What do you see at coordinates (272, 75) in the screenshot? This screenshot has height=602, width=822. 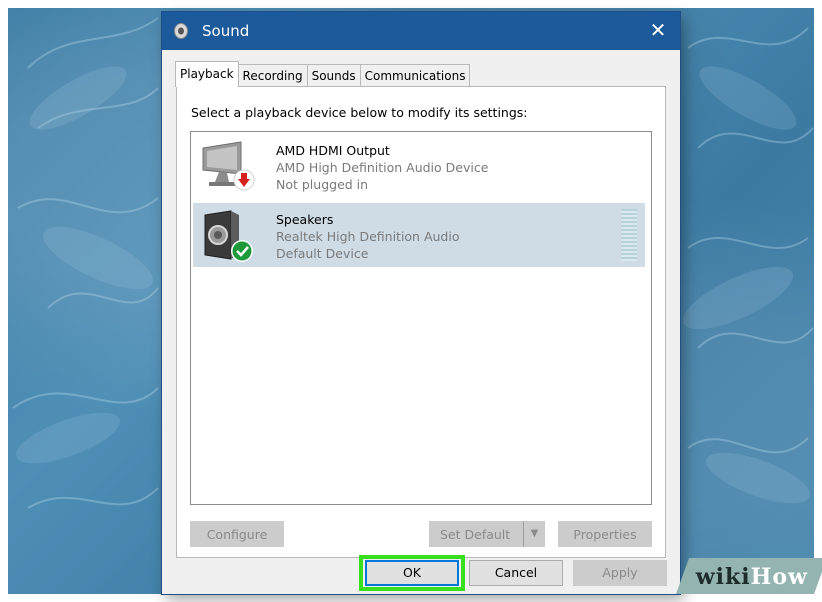 I see `tab-recording: Recording` at bounding box center [272, 75].